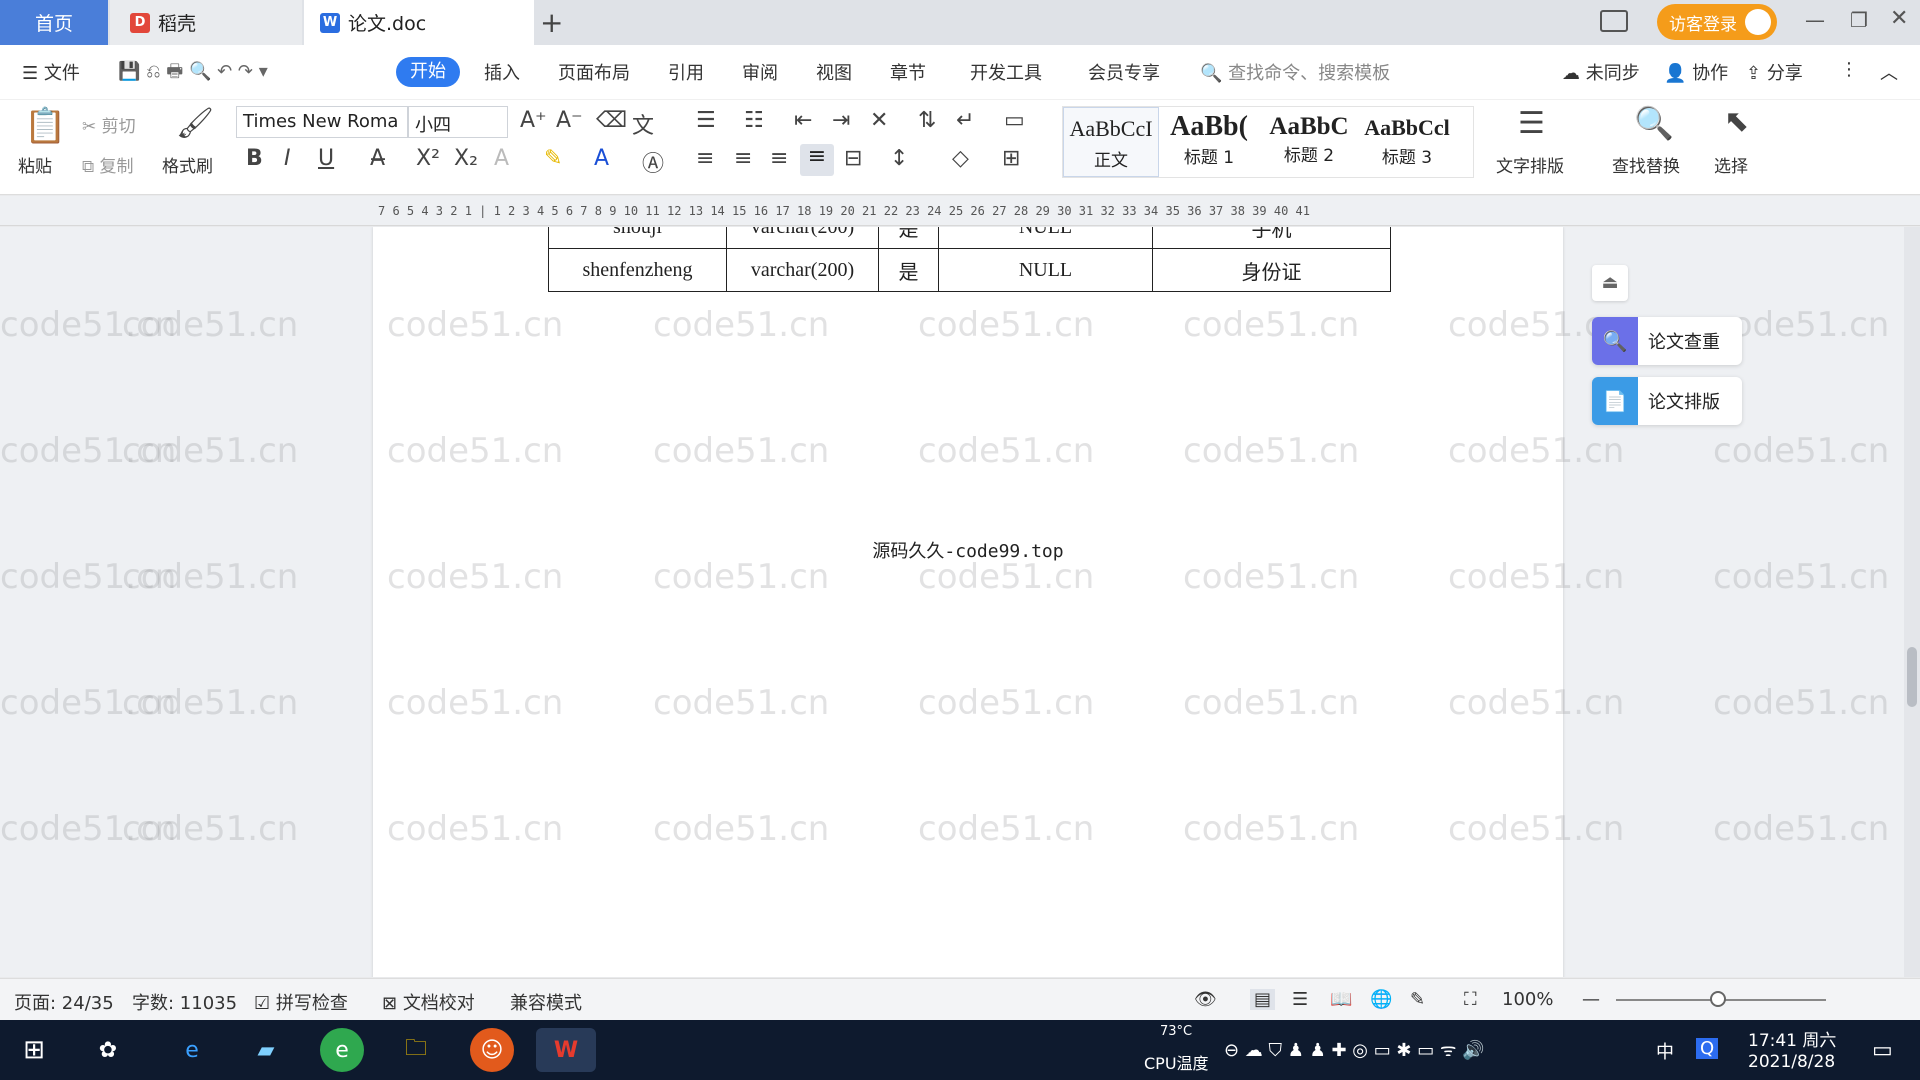 This screenshot has height=1080, width=1920. Describe the element at coordinates (64, 1002) in the screenshot. I see `page-indicator: 页面: 24/35` at that location.